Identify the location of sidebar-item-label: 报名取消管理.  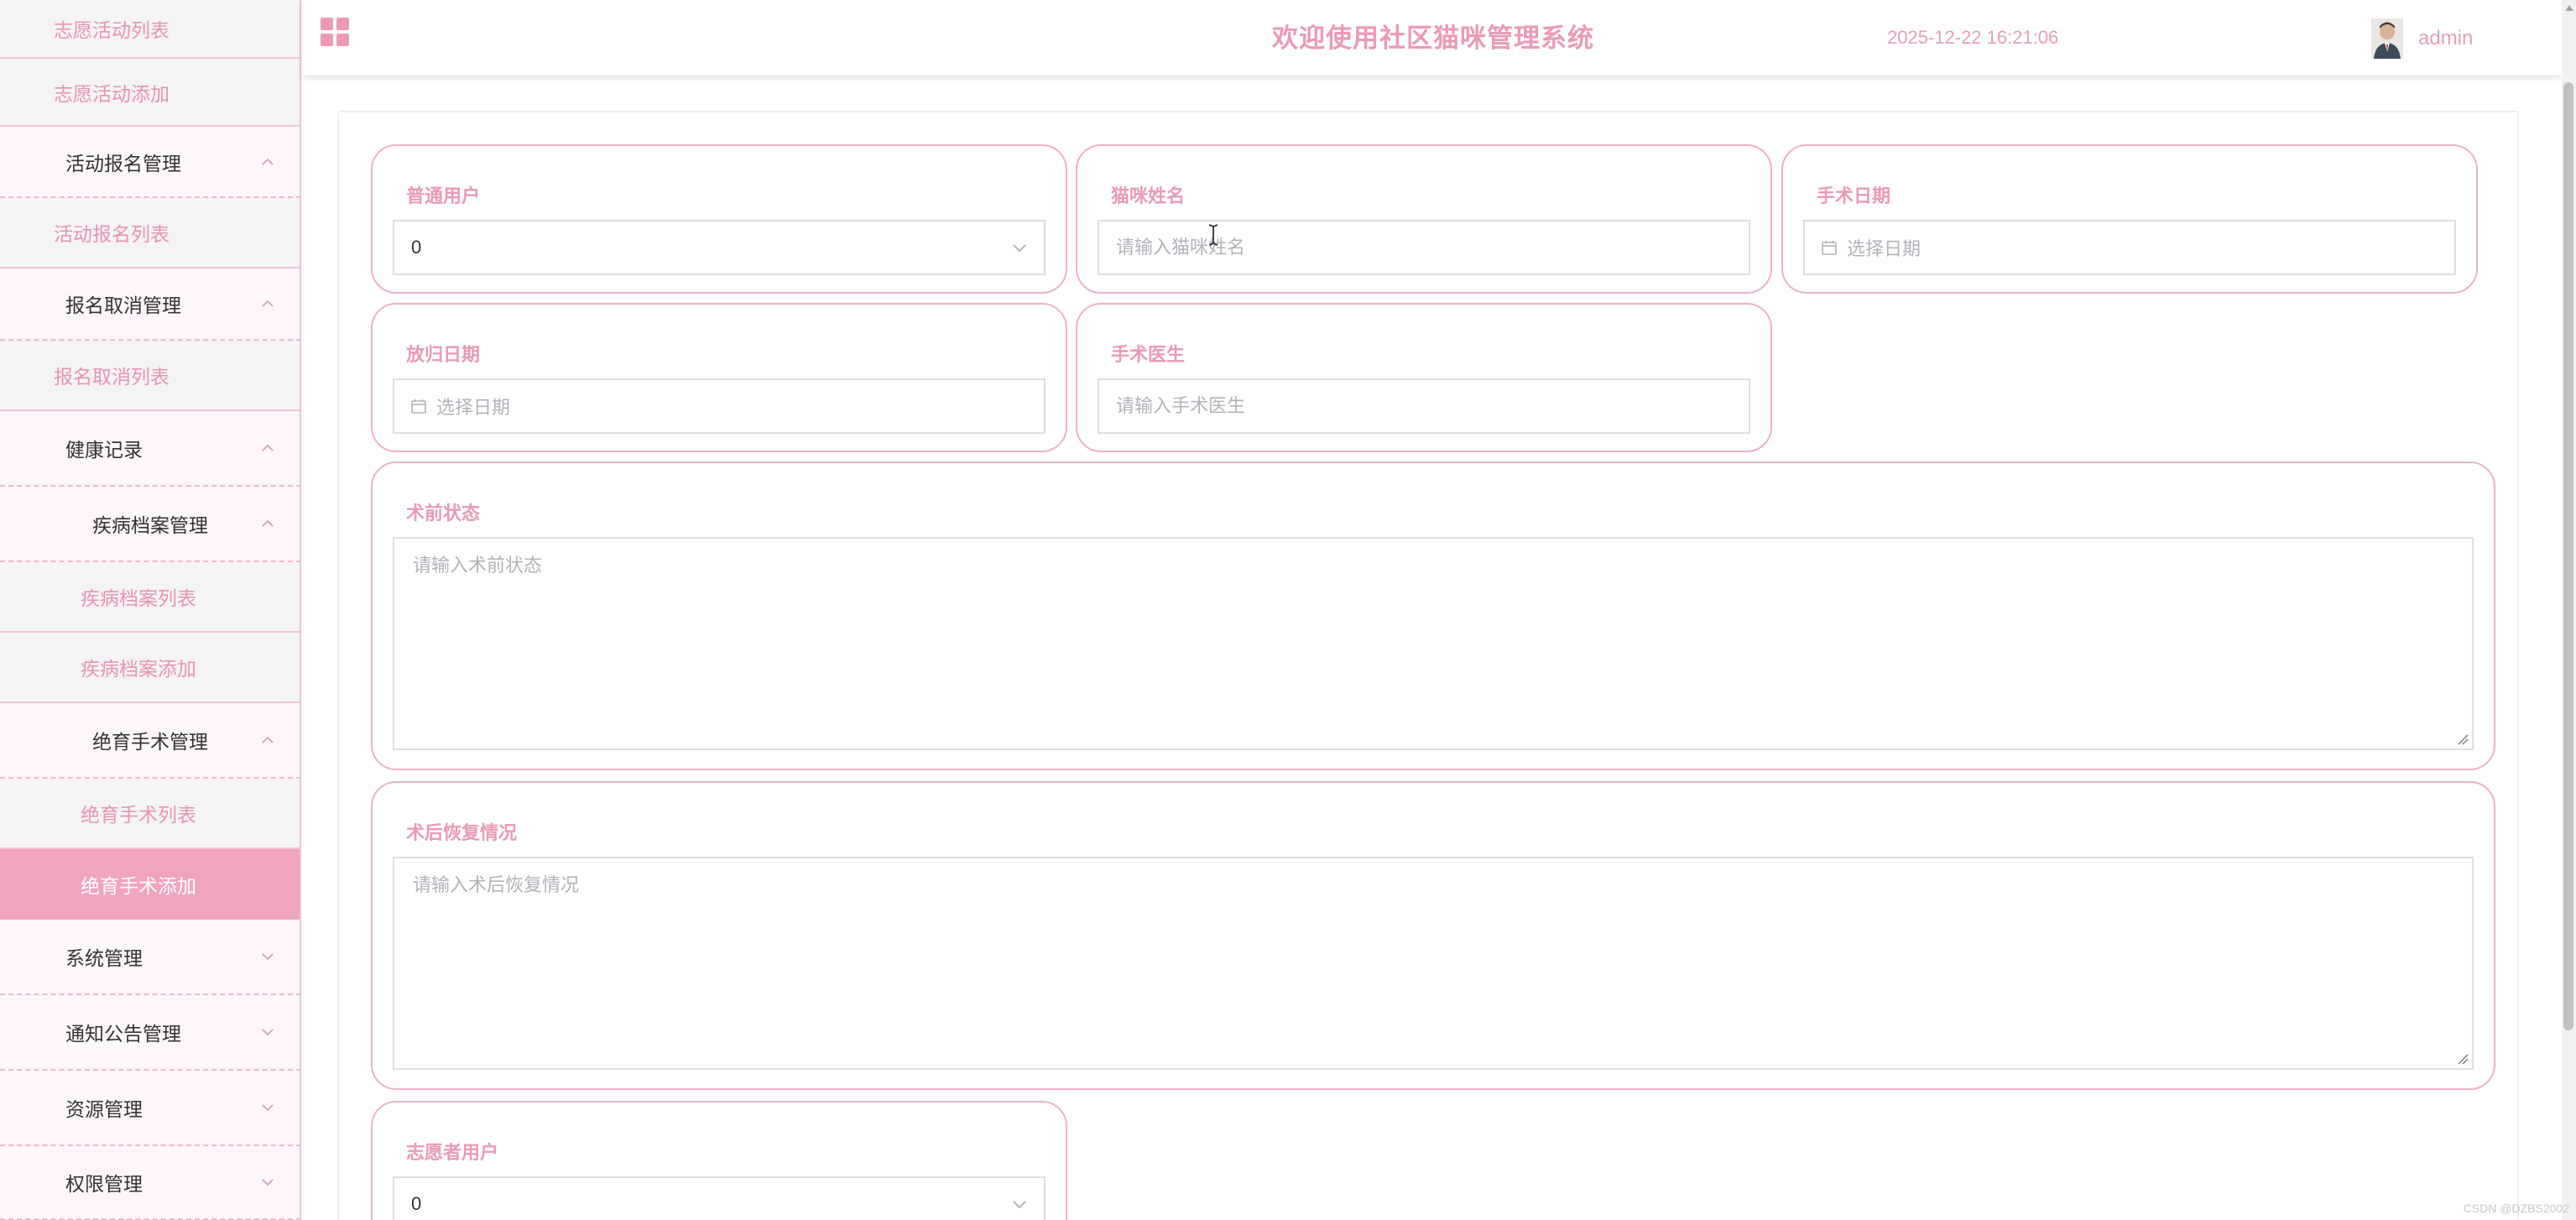
(123, 306).